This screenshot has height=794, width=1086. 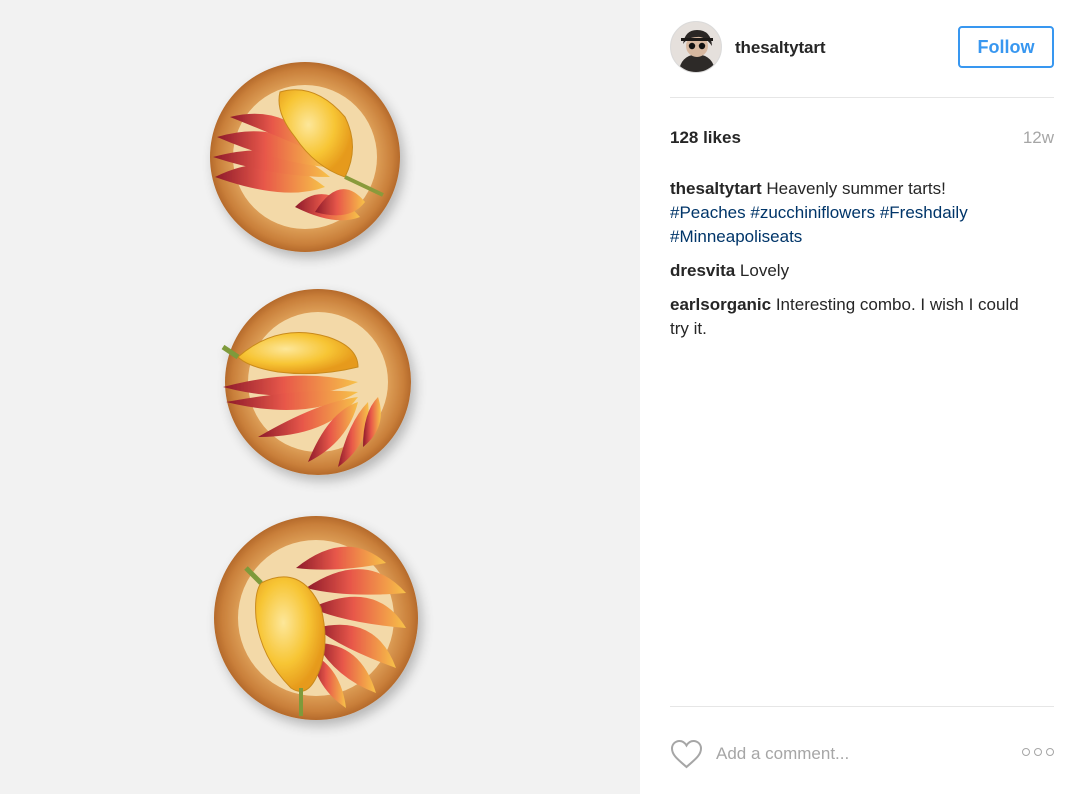 I want to click on follow-button: Follow, so click(x=1006, y=47).